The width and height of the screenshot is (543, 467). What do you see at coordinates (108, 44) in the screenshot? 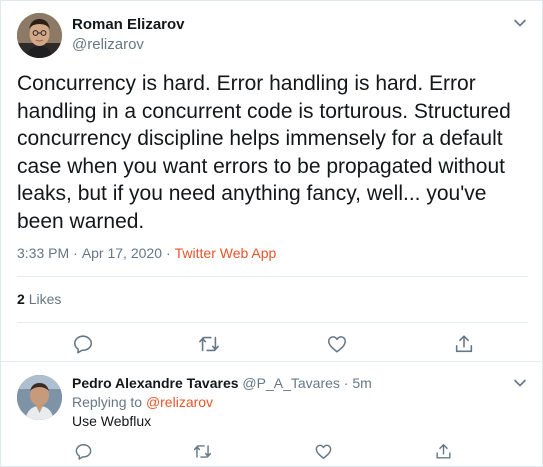
I see `author-handle: @relizarov` at bounding box center [108, 44].